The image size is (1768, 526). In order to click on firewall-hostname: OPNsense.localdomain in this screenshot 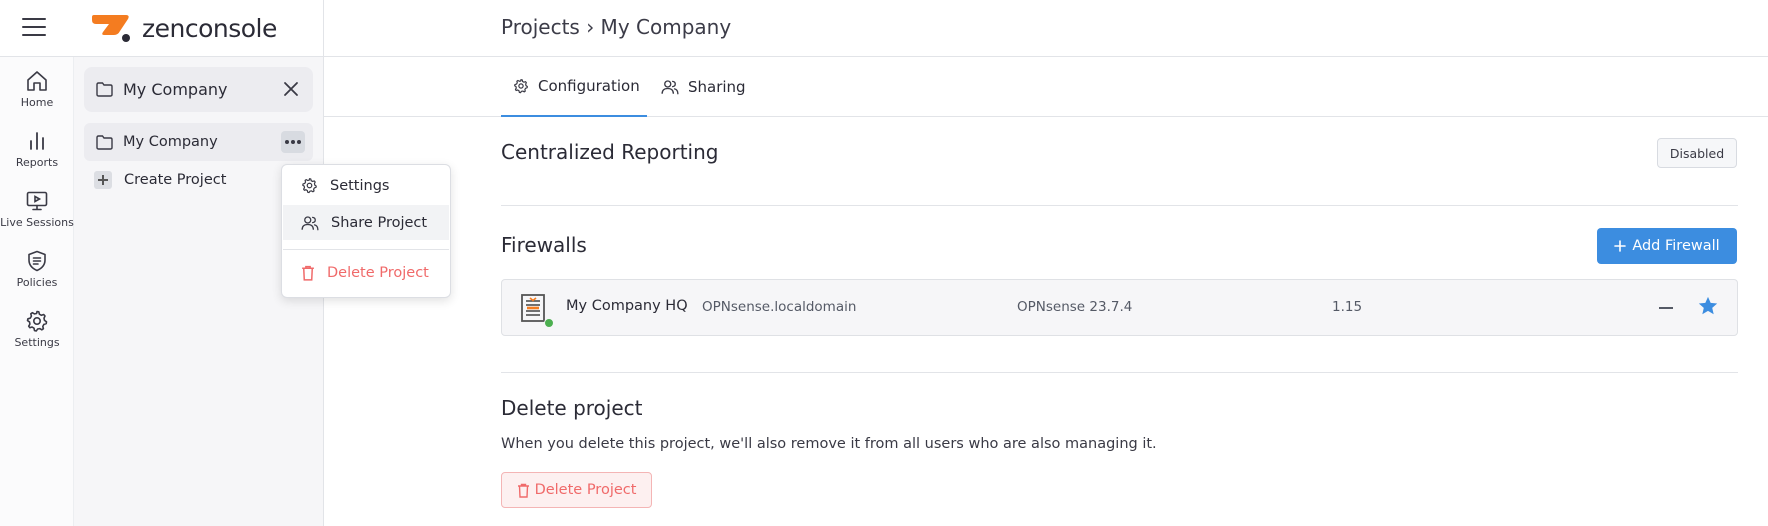, I will do `click(779, 307)`.